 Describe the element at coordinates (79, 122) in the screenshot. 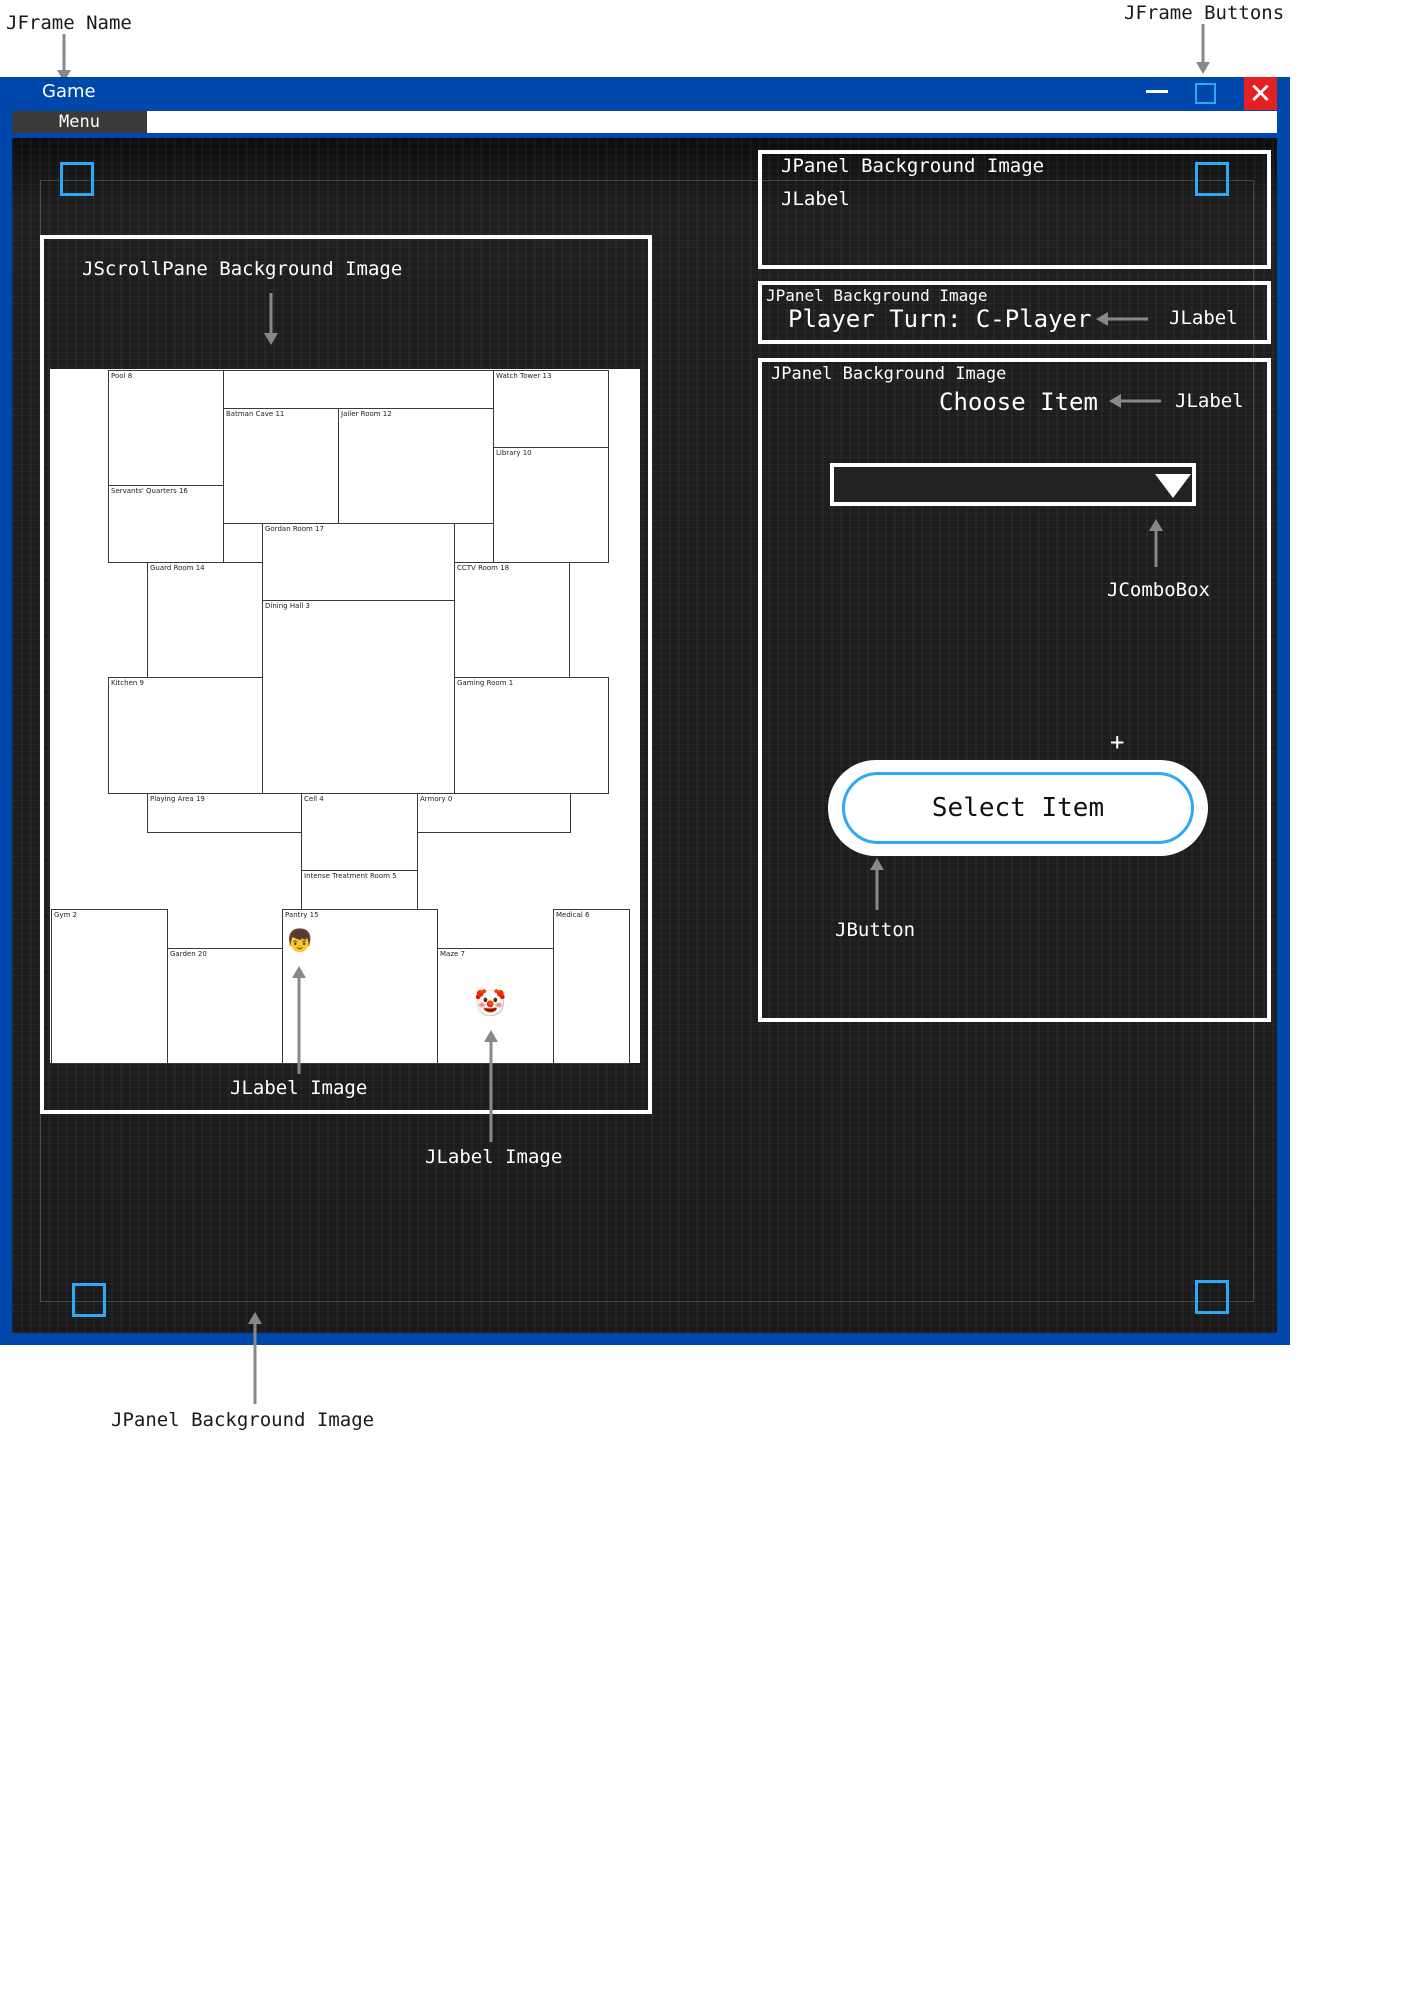

I see `menu-item: Menu` at that location.